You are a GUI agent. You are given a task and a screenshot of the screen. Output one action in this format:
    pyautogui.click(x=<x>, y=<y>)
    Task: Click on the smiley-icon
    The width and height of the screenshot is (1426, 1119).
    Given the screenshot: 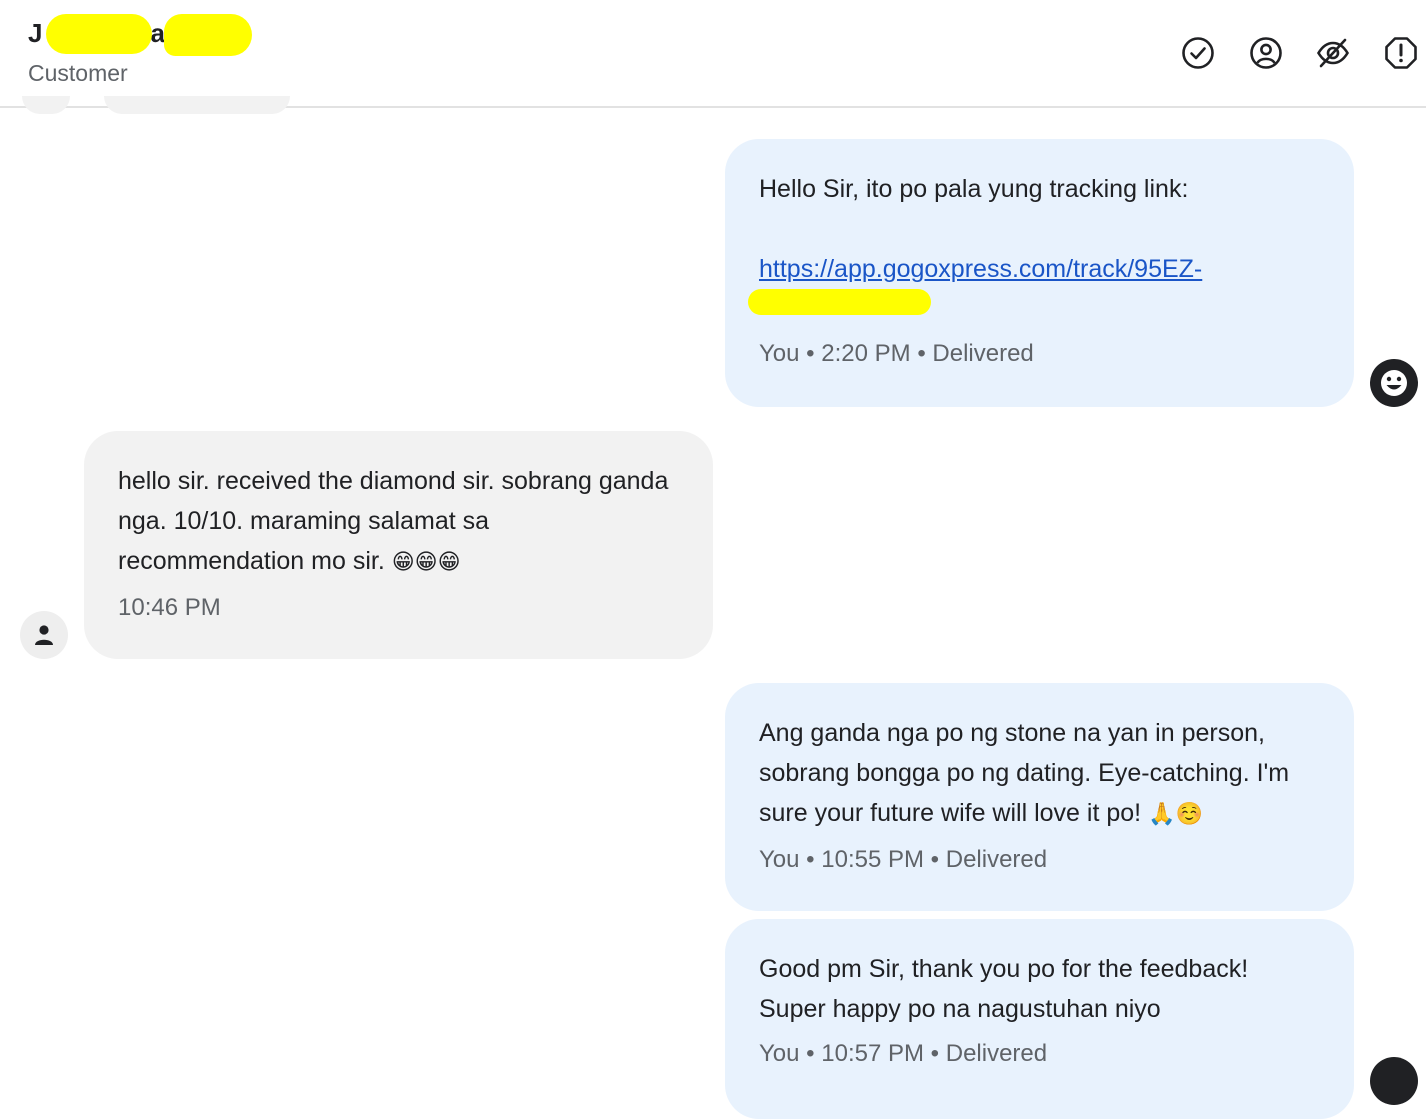 What is the action you would take?
    pyautogui.click(x=1394, y=383)
    